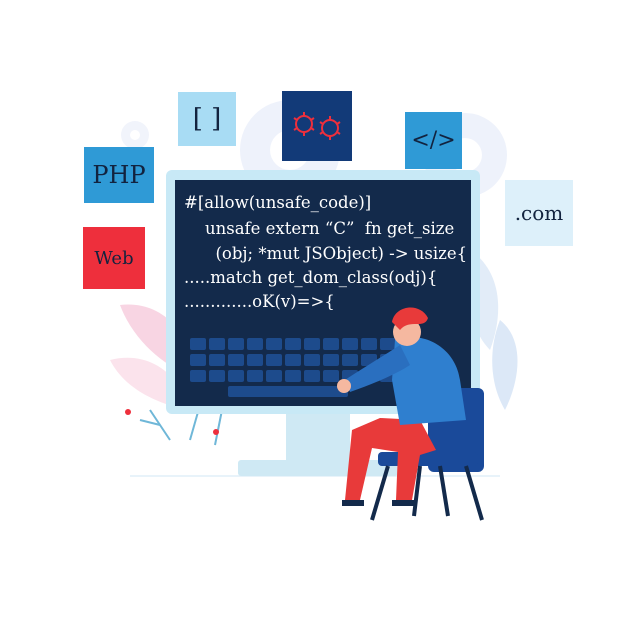  Describe the element at coordinates (429, 380) in the screenshot. I see `torso` at that location.